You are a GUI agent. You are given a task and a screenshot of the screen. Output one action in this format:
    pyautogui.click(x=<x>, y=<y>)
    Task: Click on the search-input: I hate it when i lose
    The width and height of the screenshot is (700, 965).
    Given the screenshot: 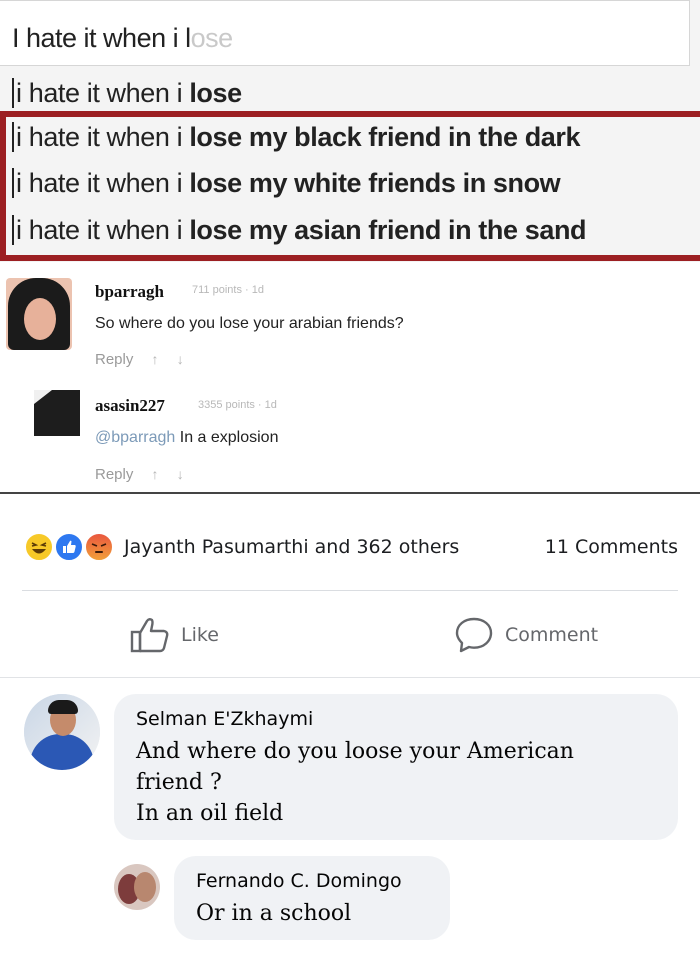 What is the action you would take?
    pyautogui.click(x=345, y=33)
    